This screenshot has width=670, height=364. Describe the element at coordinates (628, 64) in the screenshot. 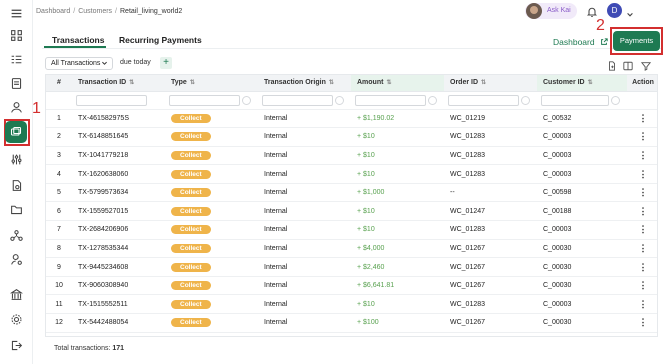

I see `columns-icon` at that location.